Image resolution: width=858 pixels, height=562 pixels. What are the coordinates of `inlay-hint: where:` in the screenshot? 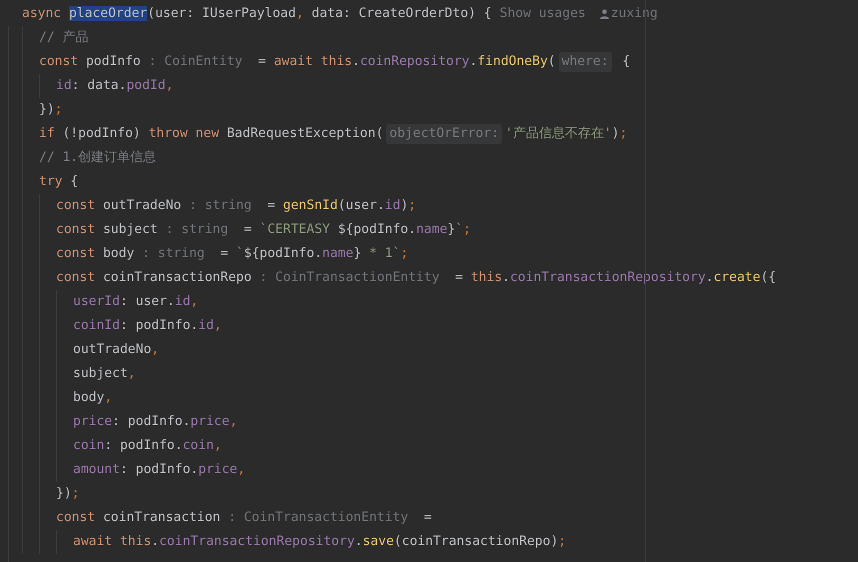 It's located at (585, 62).